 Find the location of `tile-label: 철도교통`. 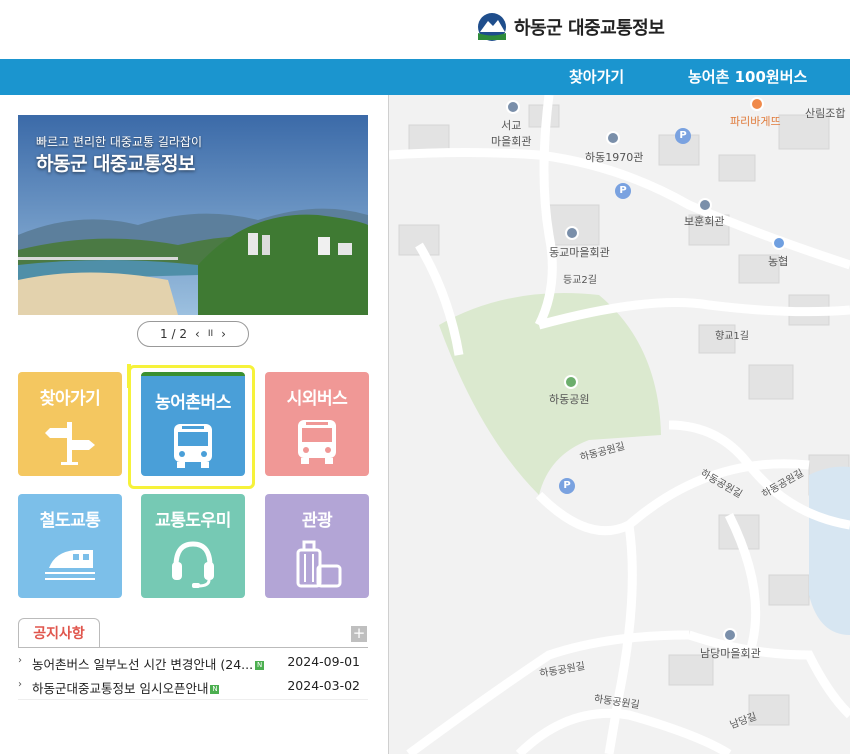

tile-label: 철도교통 is located at coordinates (70, 521).